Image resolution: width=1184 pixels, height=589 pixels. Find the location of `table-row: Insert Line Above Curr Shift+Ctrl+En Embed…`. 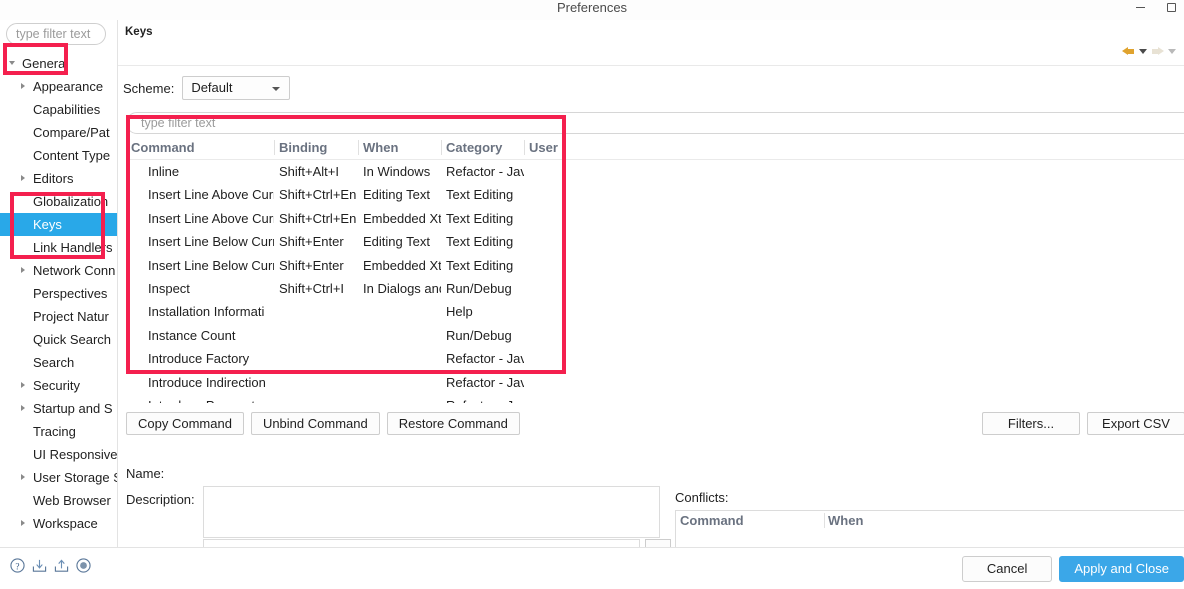

table-row: Insert Line Above Curr Shift+Ctrl+En Embed… is located at coordinates (655, 218).